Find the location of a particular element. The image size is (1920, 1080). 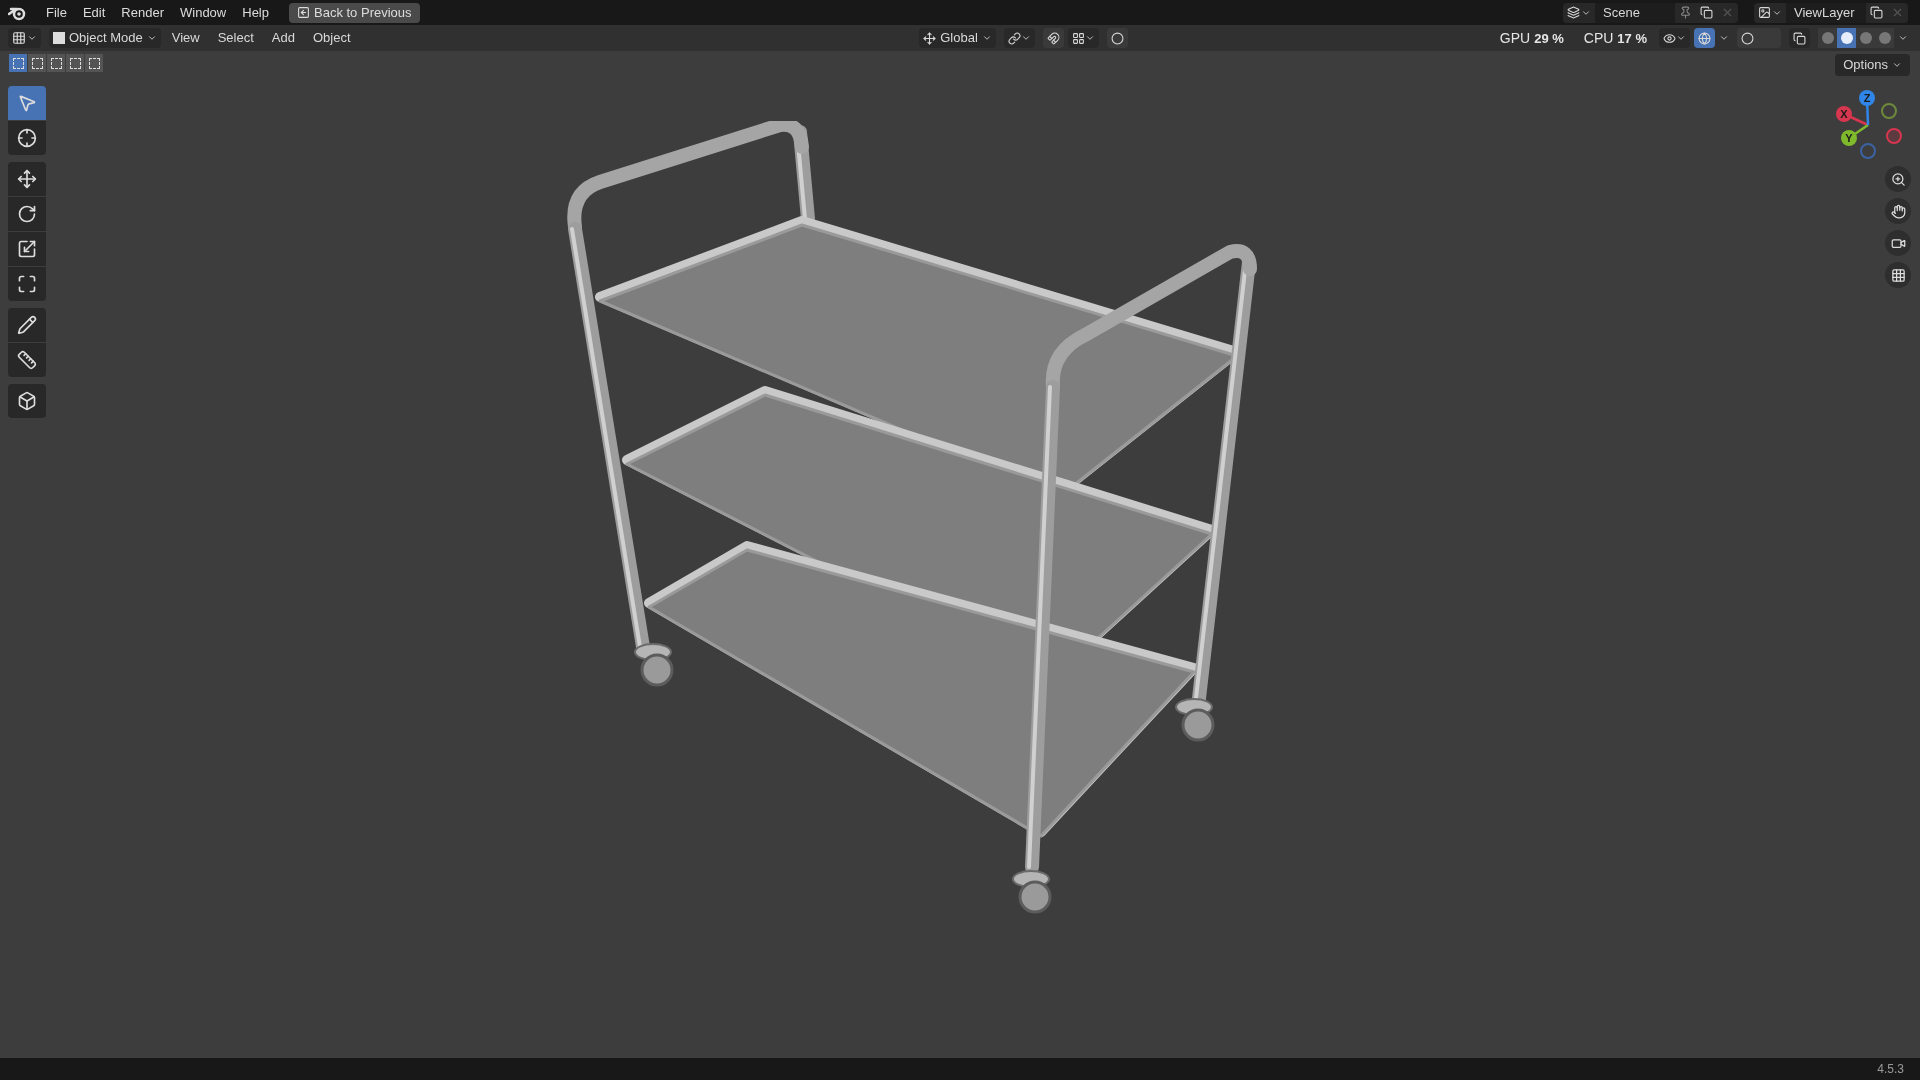

annotate-tool is located at coordinates (27, 325).